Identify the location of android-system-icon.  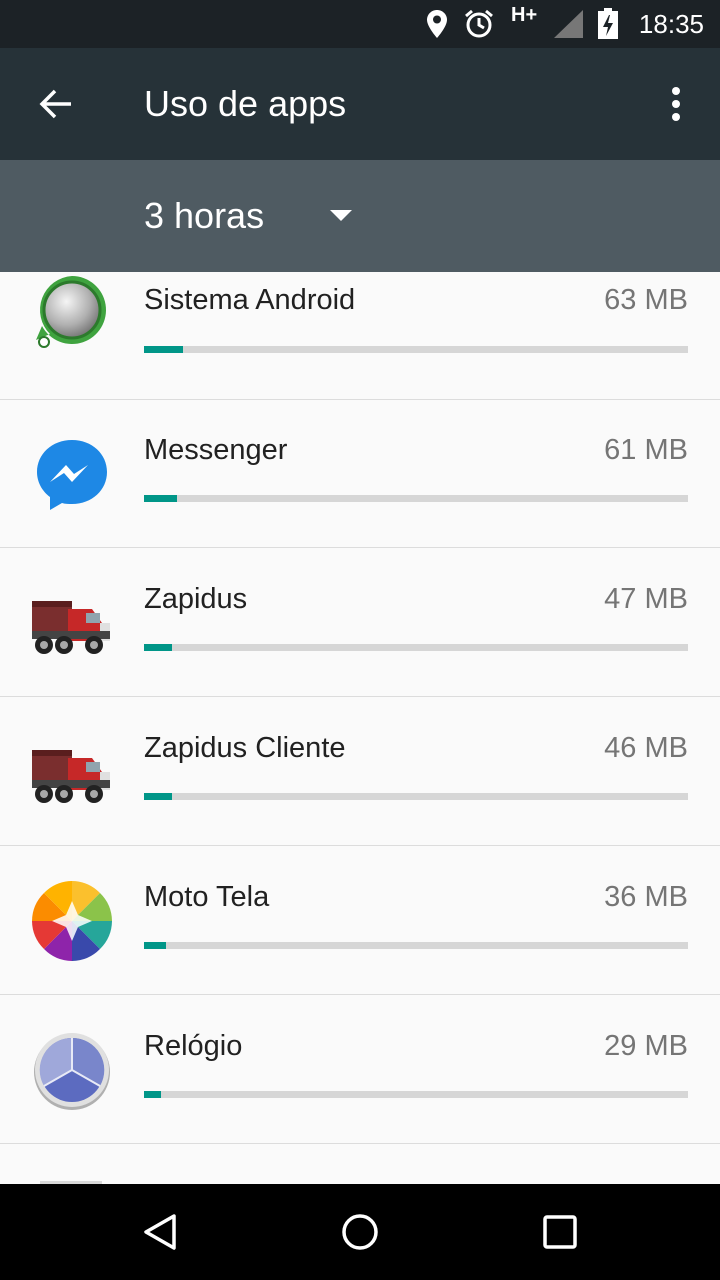
(72, 314).